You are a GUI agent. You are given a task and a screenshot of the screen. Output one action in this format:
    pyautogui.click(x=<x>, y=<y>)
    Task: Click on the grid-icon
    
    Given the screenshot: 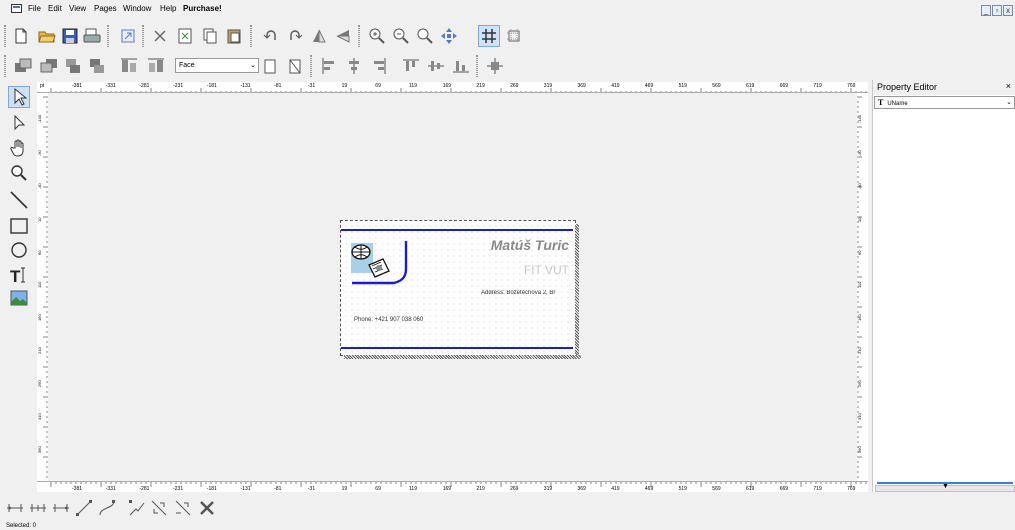 What is the action you would take?
    pyautogui.click(x=489, y=36)
    